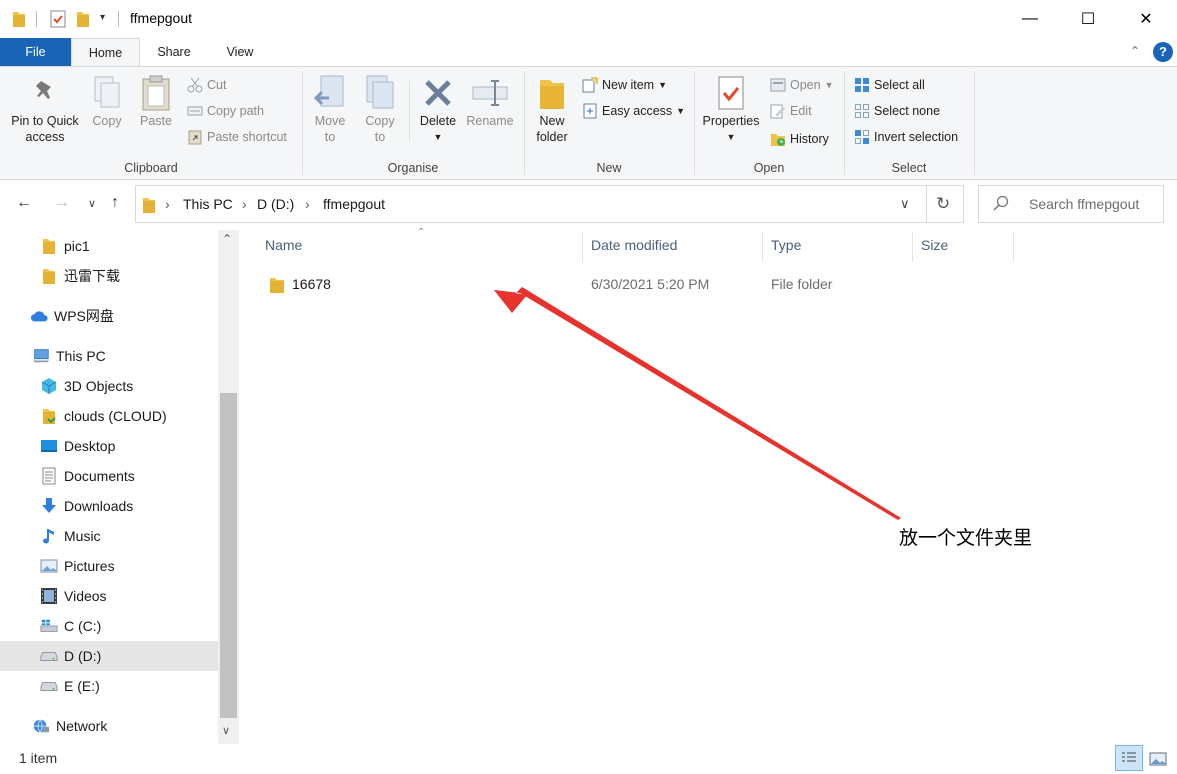 The image size is (1177, 774). Describe the element at coordinates (38, 758) in the screenshot. I see `item-count: 1 item` at that location.